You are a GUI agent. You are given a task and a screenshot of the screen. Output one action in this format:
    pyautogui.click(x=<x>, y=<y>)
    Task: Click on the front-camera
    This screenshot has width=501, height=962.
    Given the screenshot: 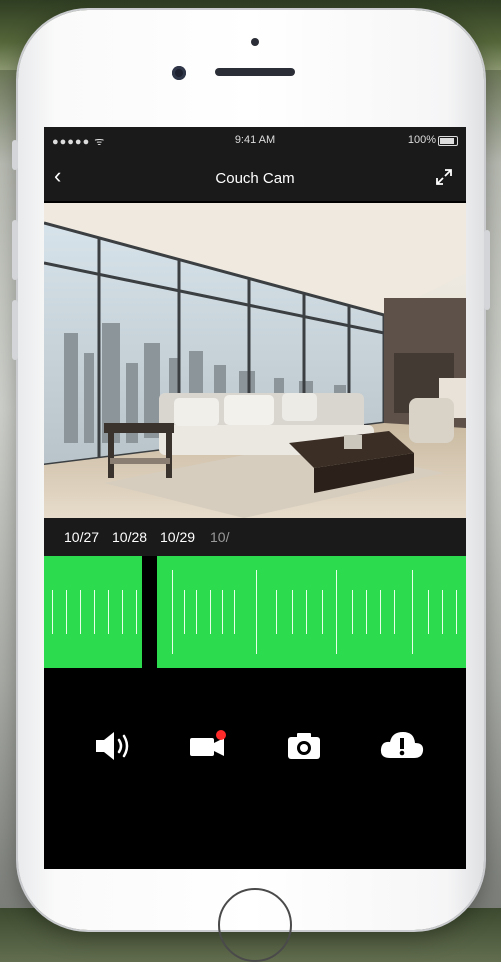 What is the action you would take?
    pyautogui.click(x=179, y=73)
    